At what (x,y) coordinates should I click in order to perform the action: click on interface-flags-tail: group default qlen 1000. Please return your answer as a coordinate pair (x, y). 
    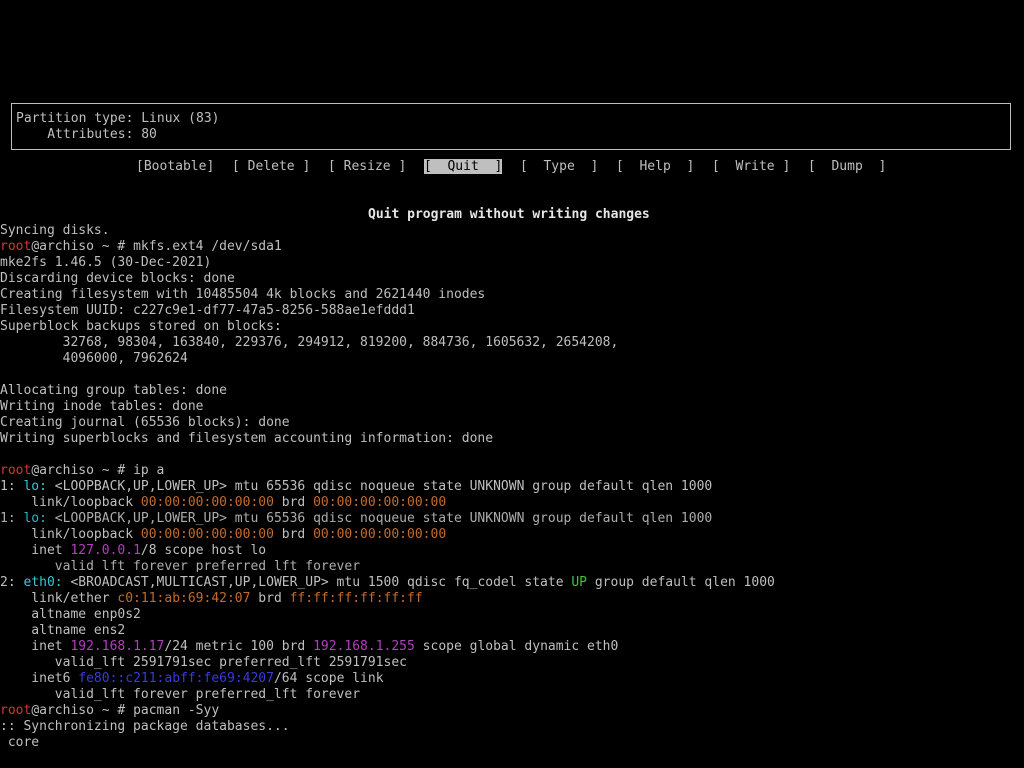
    Looking at the image, I should click on (681, 582).